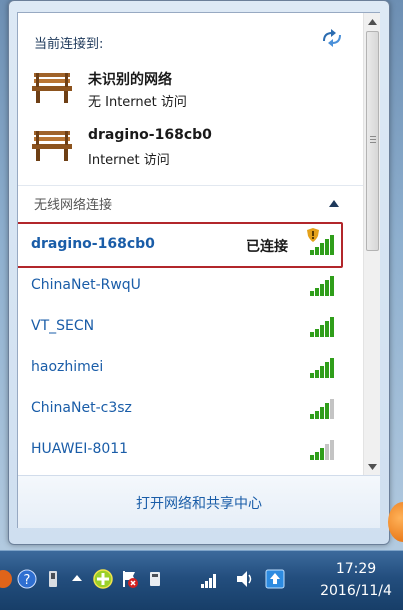  What do you see at coordinates (93, 244) in the screenshot?
I see `network-name: dragino-168cb0` at bounding box center [93, 244].